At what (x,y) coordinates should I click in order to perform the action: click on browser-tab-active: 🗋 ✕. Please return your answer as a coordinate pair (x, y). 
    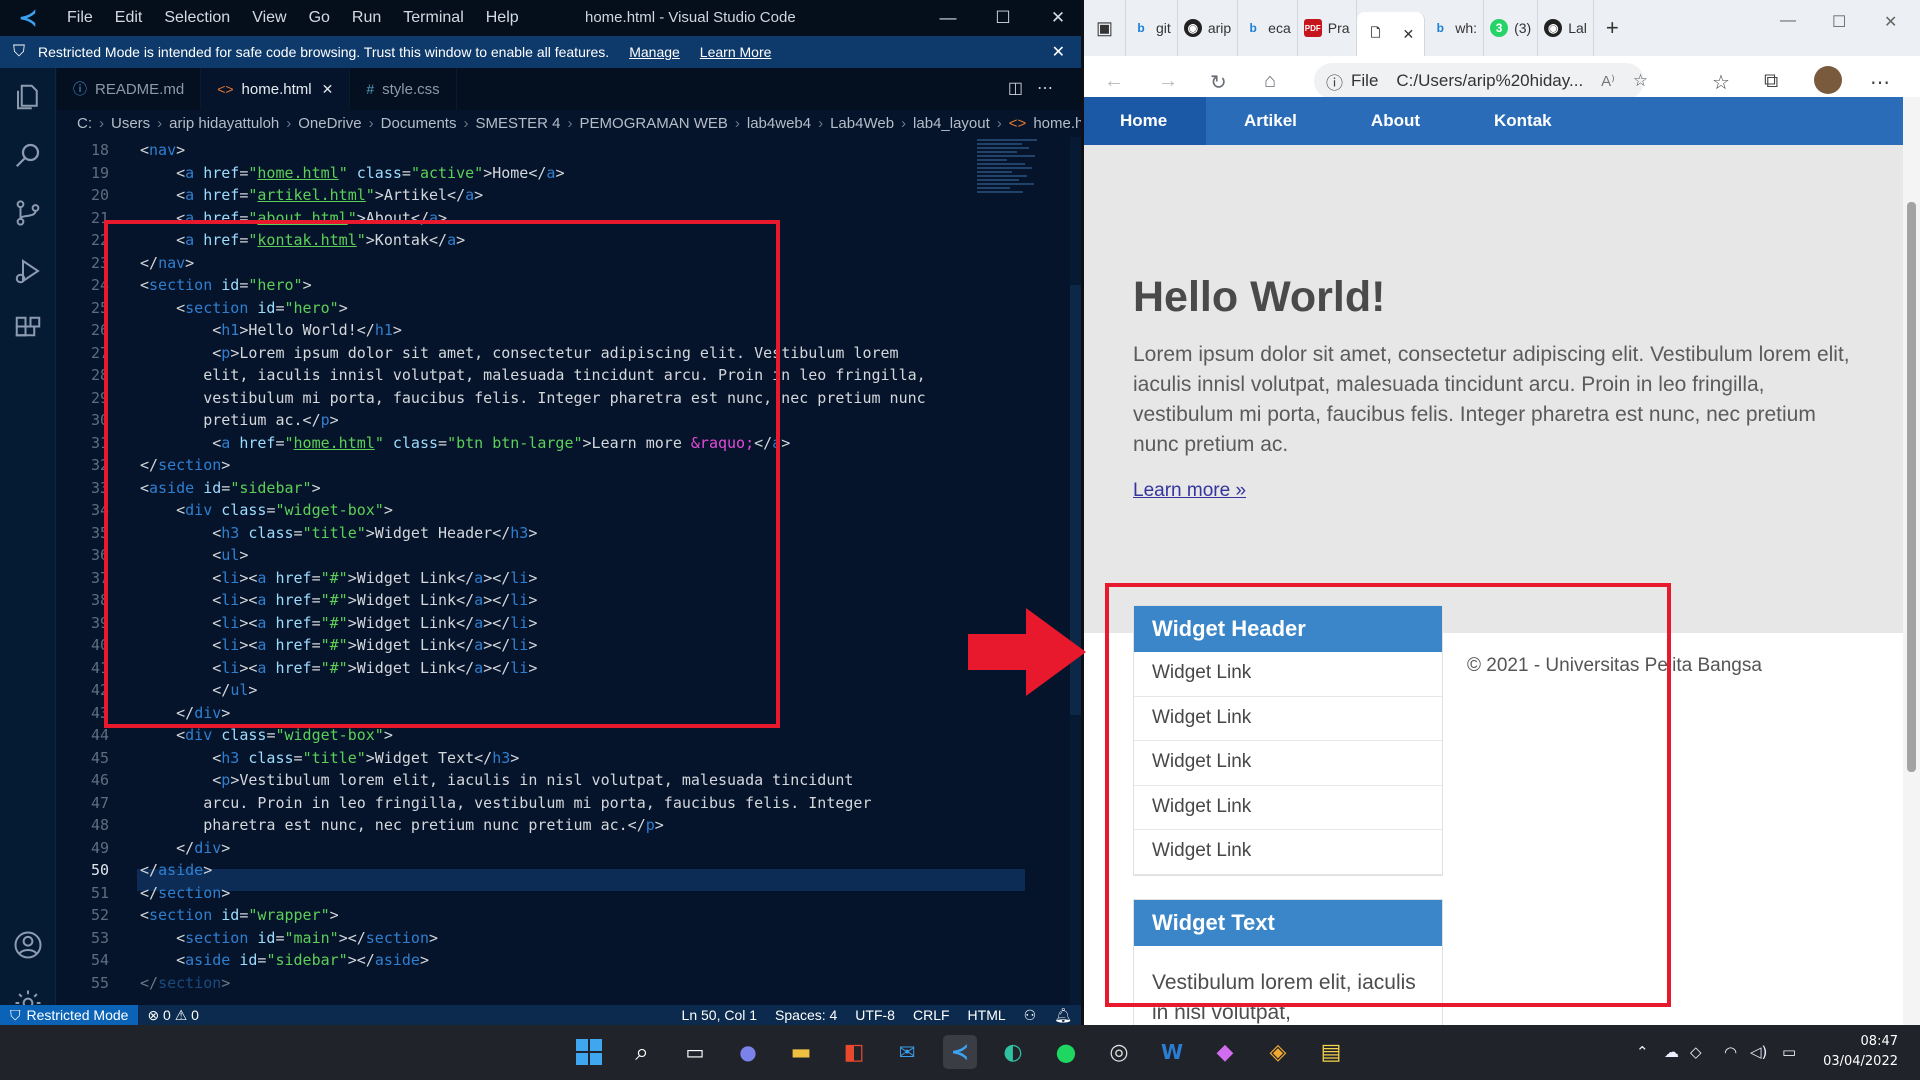
    Looking at the image, I should click on (1391, 34).